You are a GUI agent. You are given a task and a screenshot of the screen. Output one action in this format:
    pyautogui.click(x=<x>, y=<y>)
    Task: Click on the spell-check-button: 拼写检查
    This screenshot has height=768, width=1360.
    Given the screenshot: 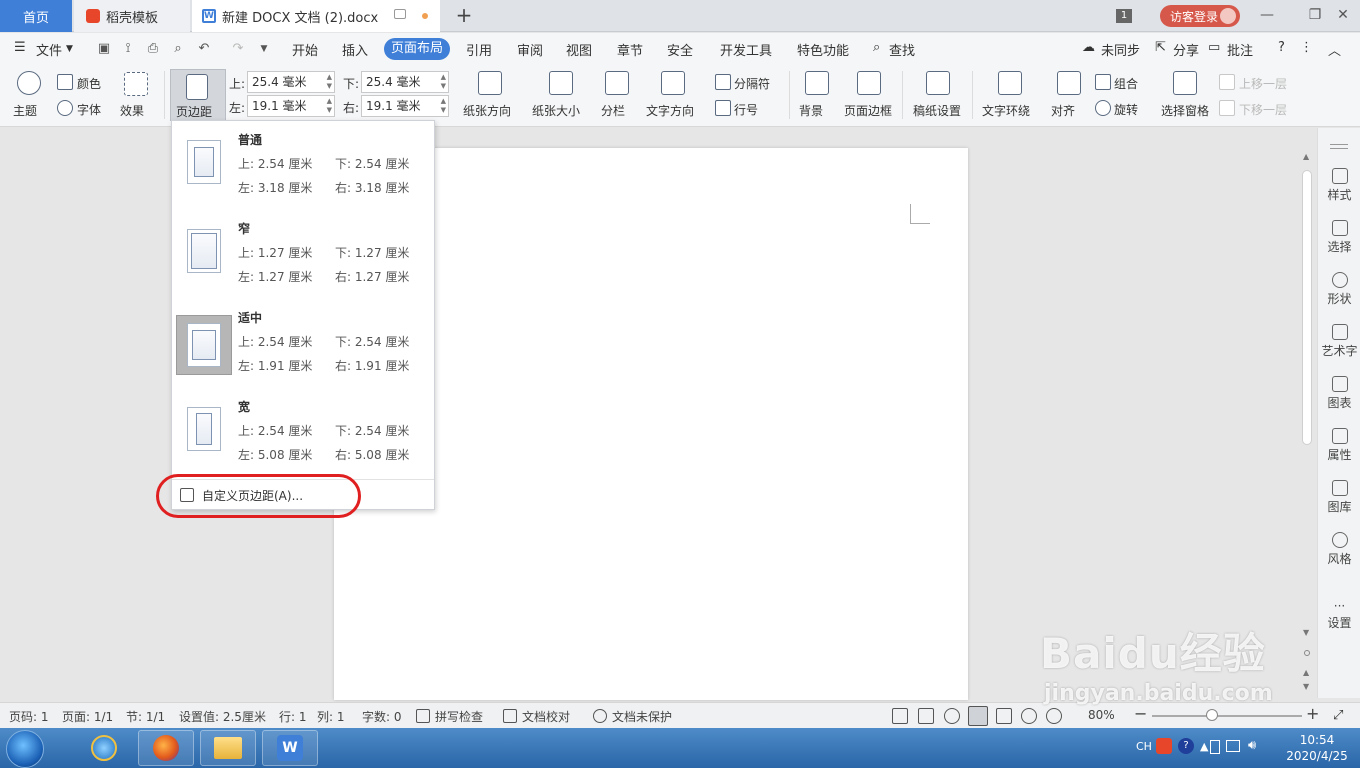 What is the action you would take?
    pyautogui.click(x=459, y=716)
    